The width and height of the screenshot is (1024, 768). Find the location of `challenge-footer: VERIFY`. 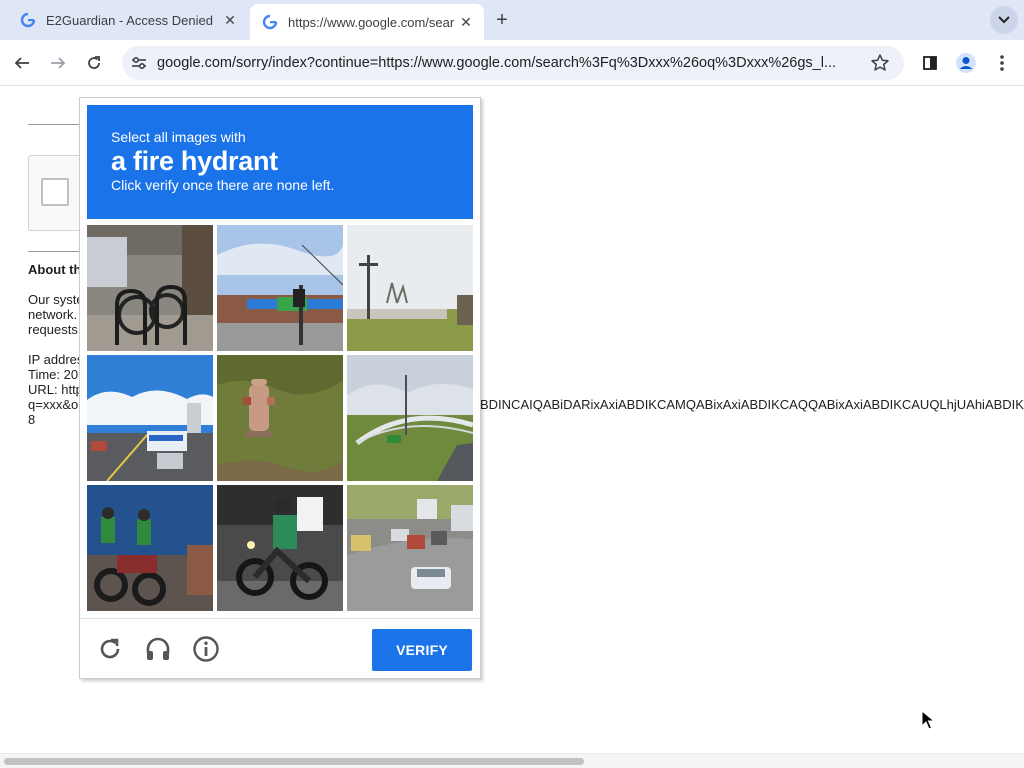

challenge-footer: VERIFY is located at coordinates (280, 648).